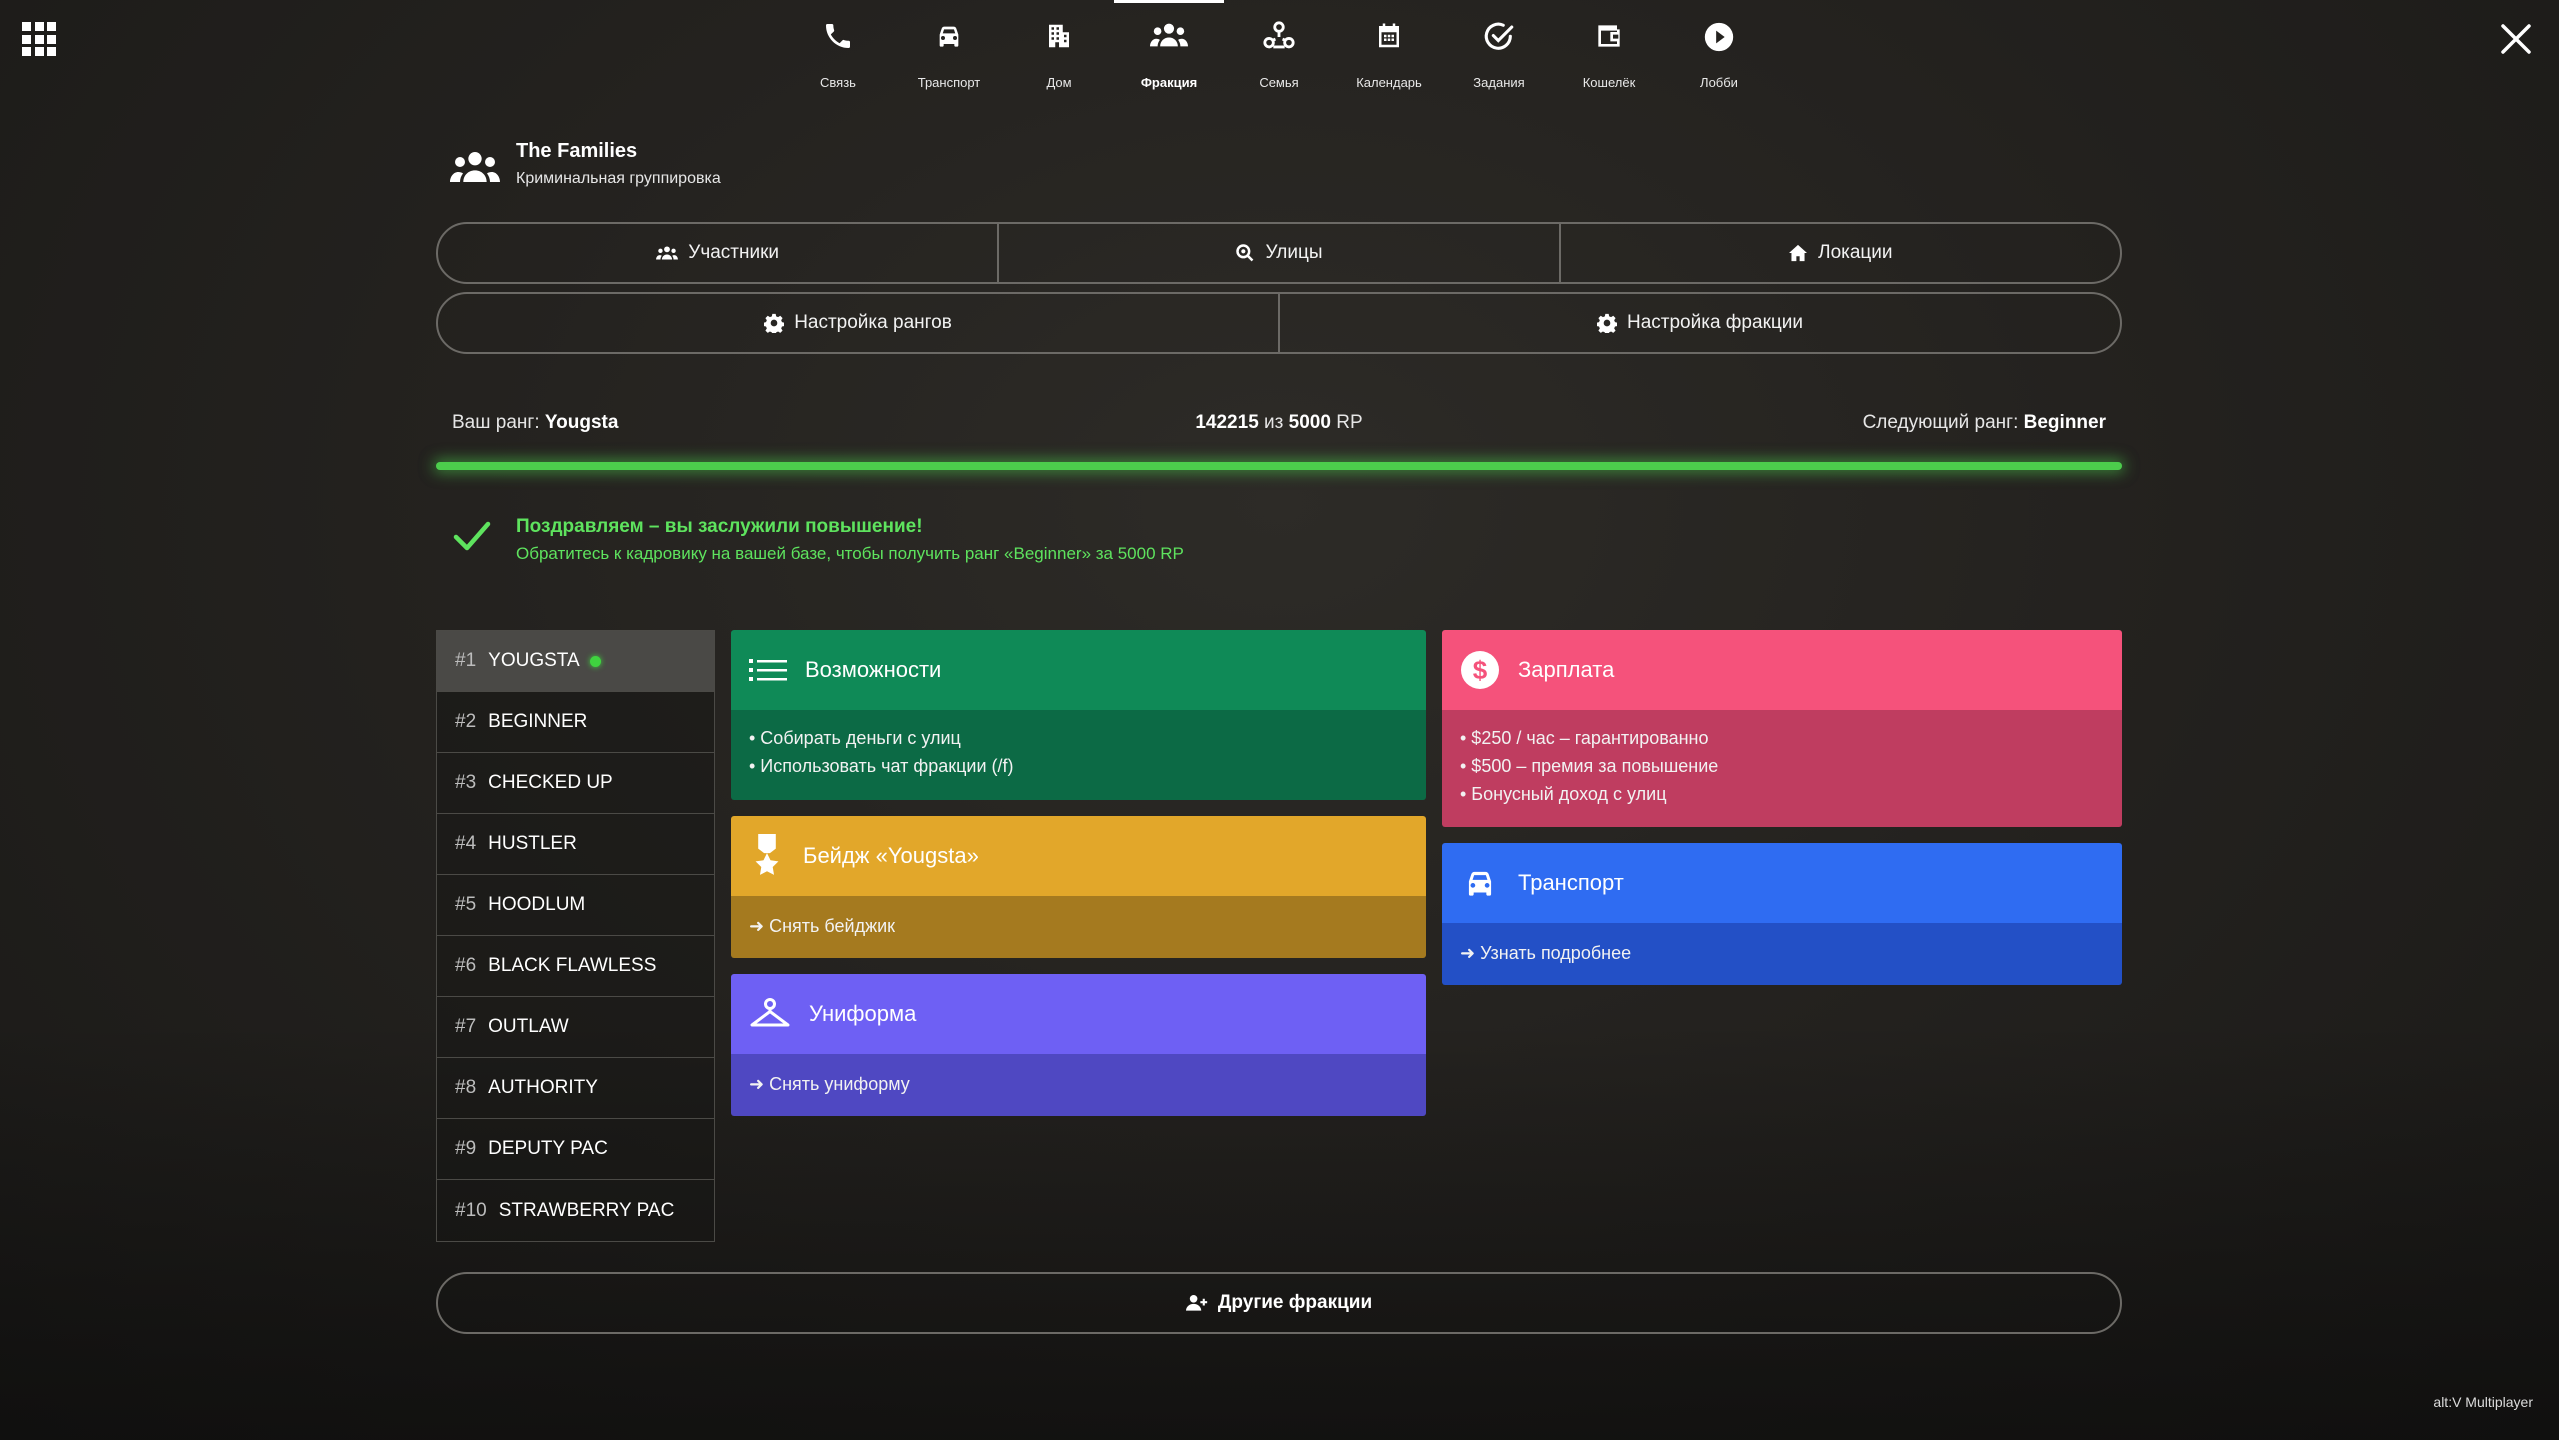 The height and width of the screenshot is (1440, 2559). I want to click on nav-item-tasks: Задания, so click(1499, 50).